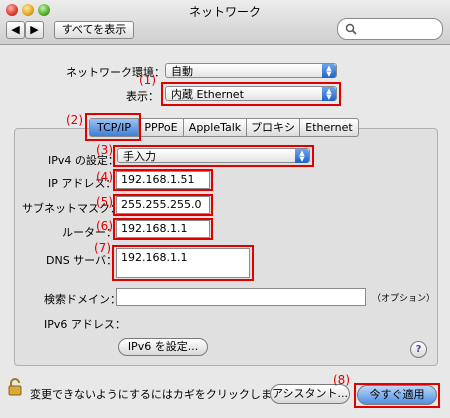 The image size is (450, 418). What do you see at coordinates (213, 155) in the screenshot?
I see `ipv4-popup: 手入力 ▲ ▼` at bounding box center [213, 155].